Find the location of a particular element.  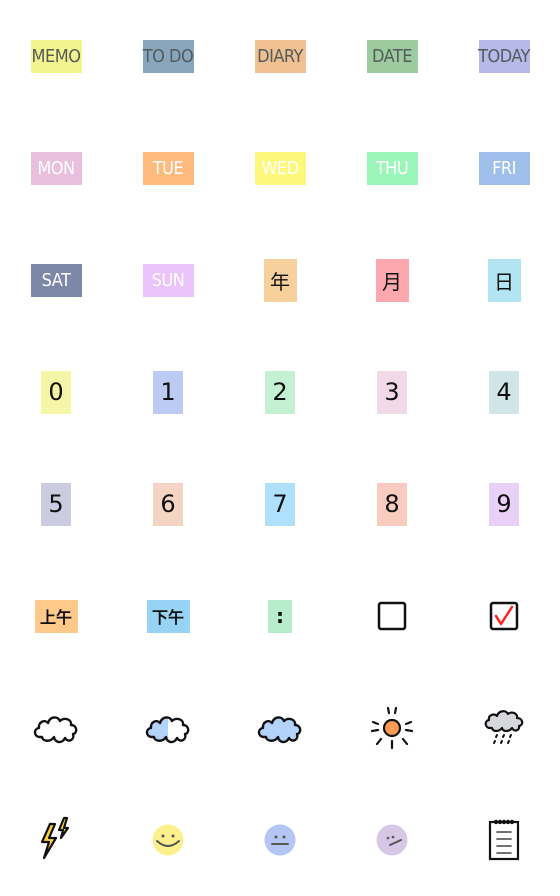

thursday-label: THU is located at coordinates (392, 168).